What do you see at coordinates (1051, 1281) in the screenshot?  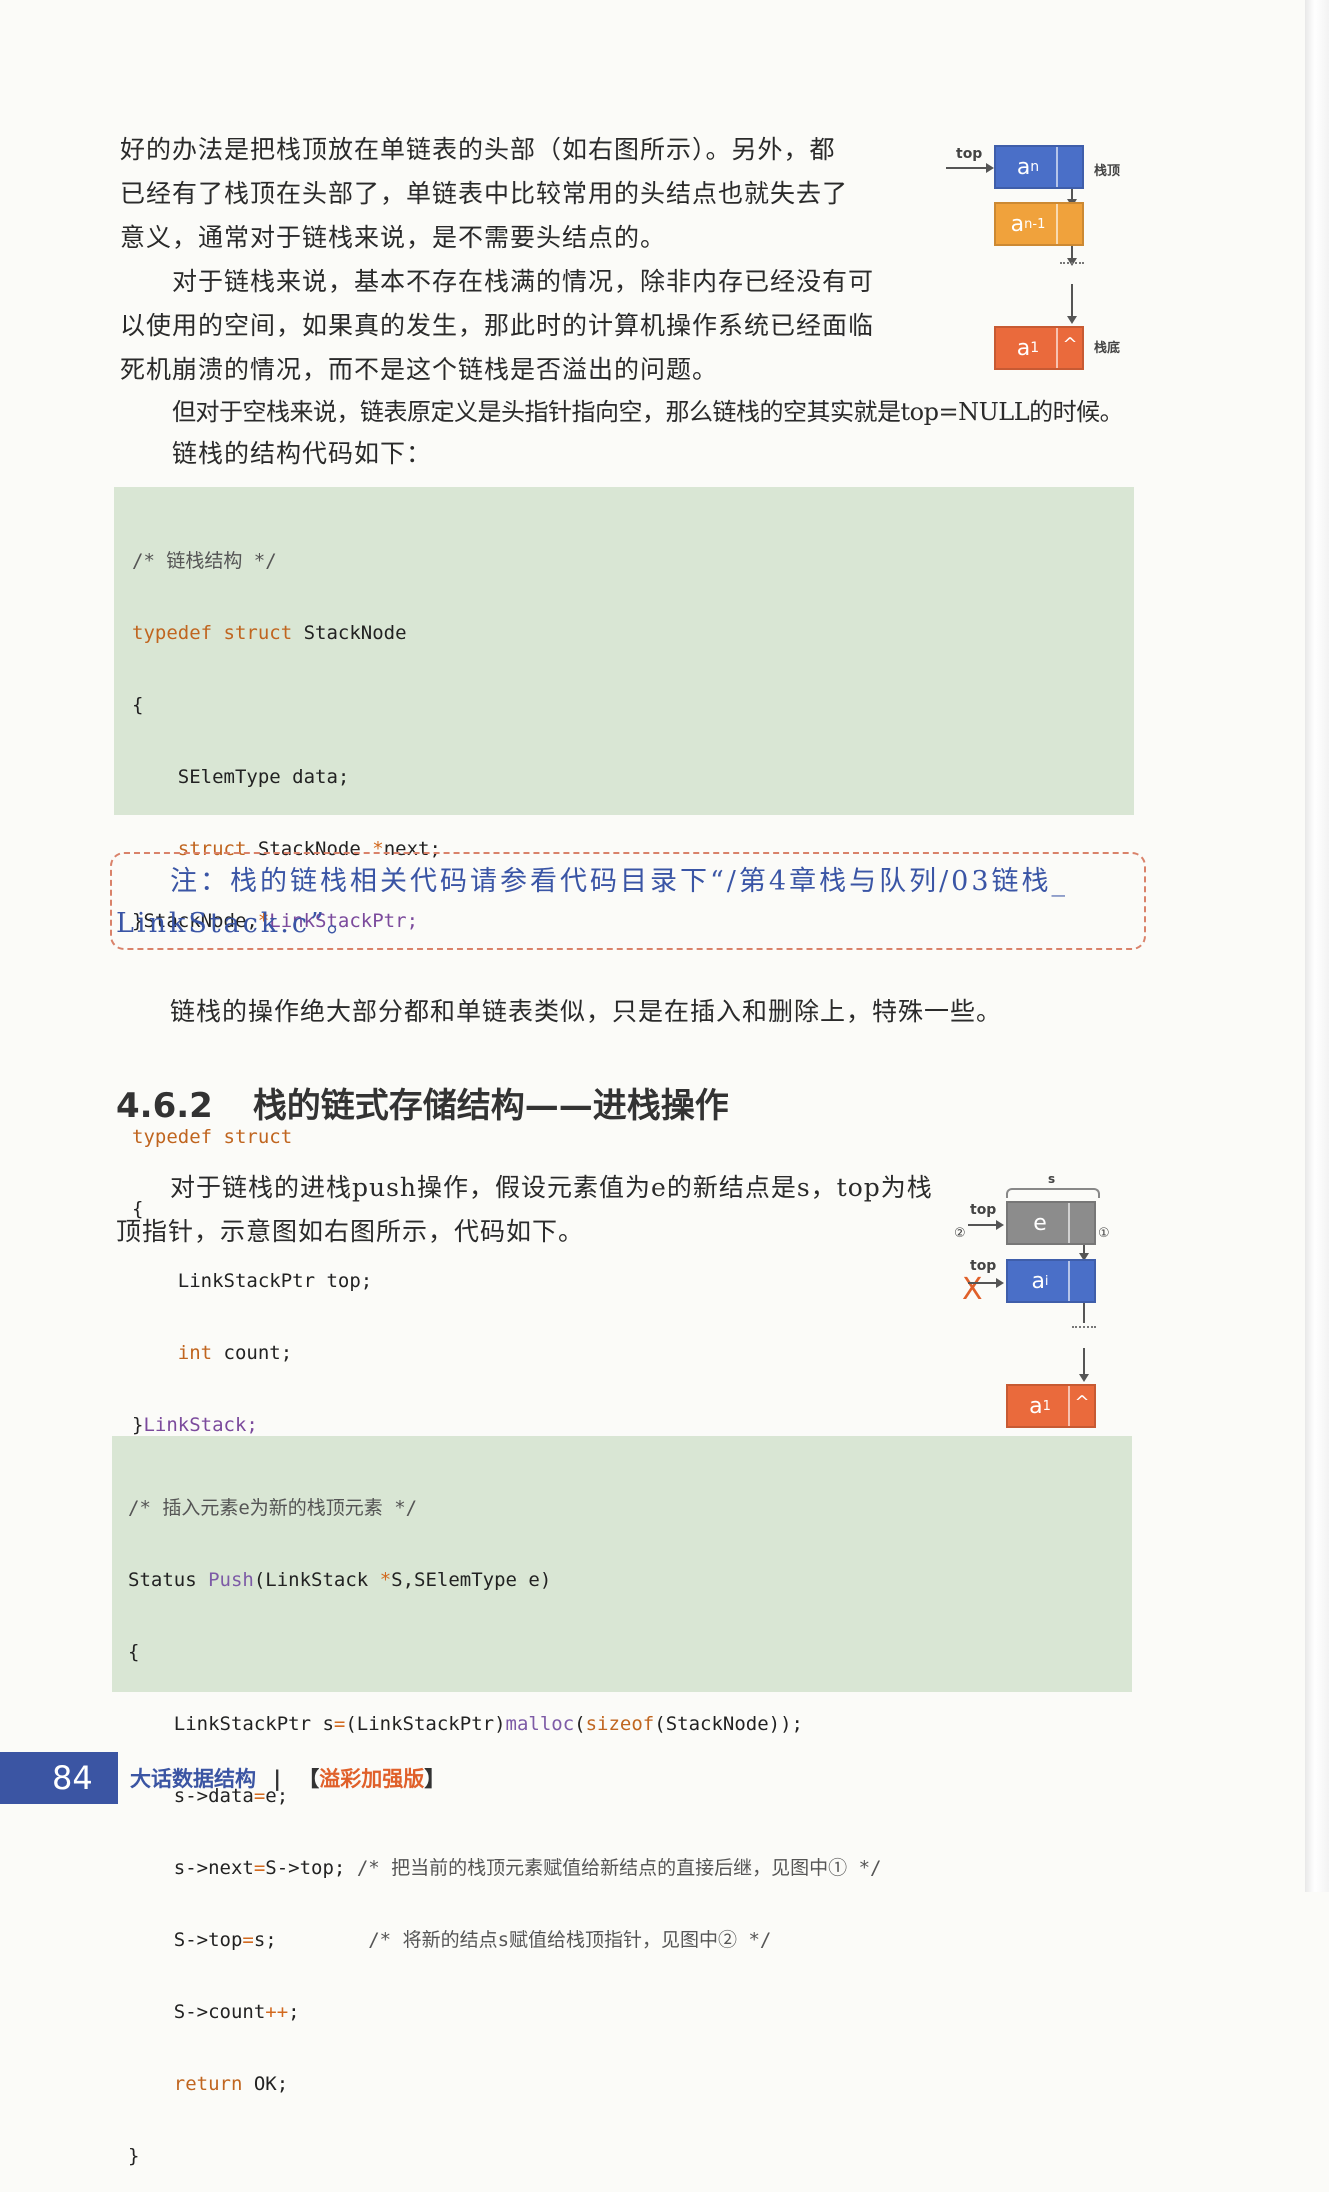 I see `stack-node-ai: ai` at bounding box center [1051, 1281].